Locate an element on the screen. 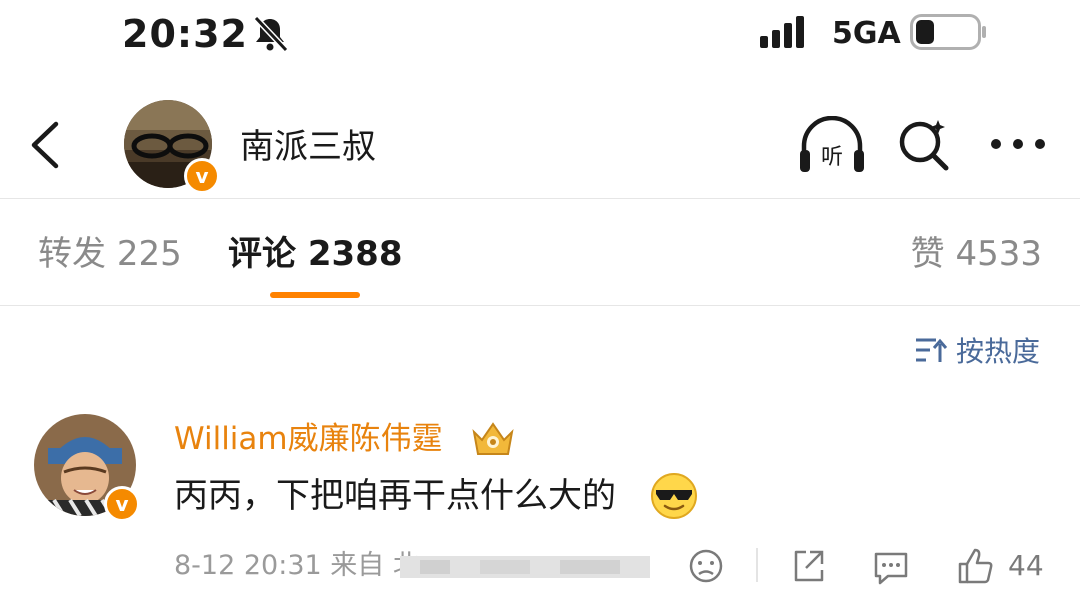  commenter-verified-badge-icon: v is located at coordinates (122, 504).